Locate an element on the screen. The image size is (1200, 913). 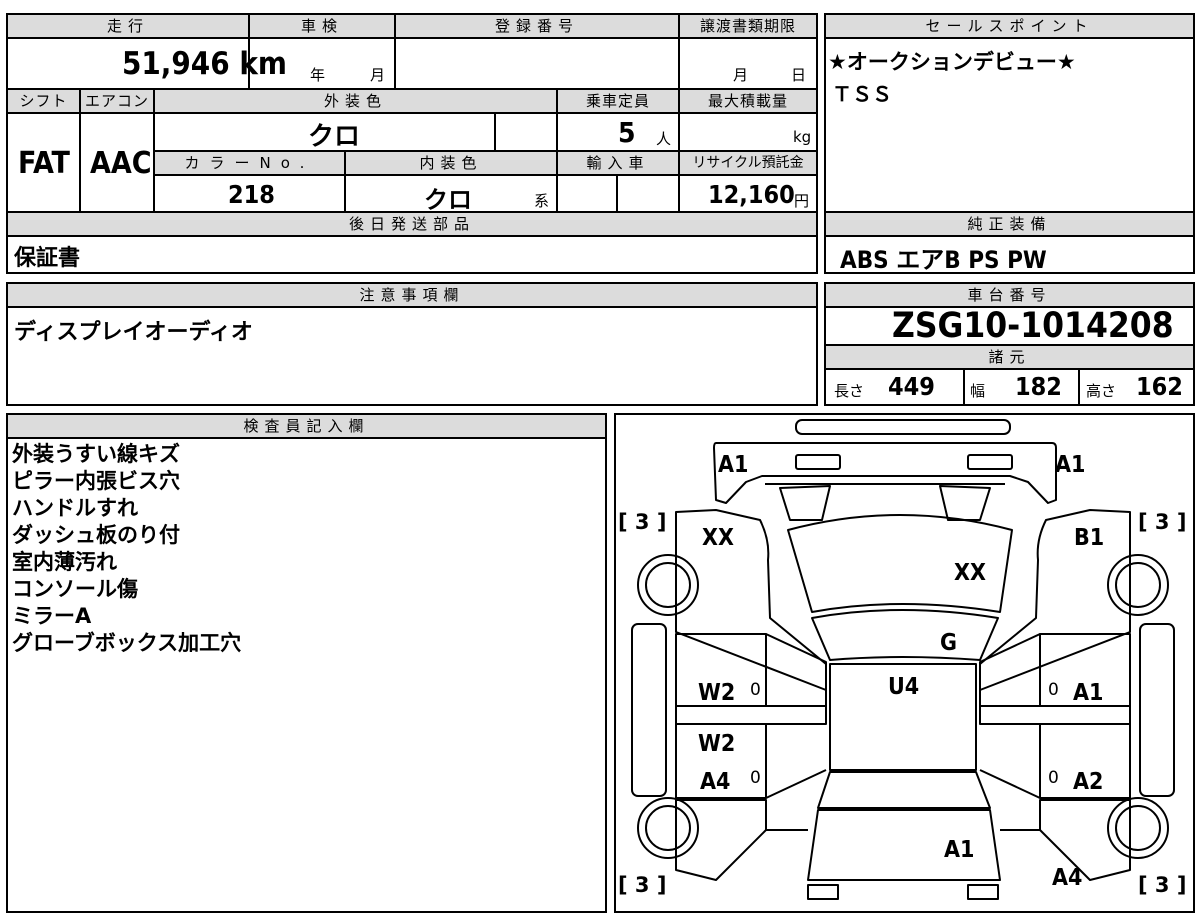
code-roof: U4 is located at coordinates (904, 687).